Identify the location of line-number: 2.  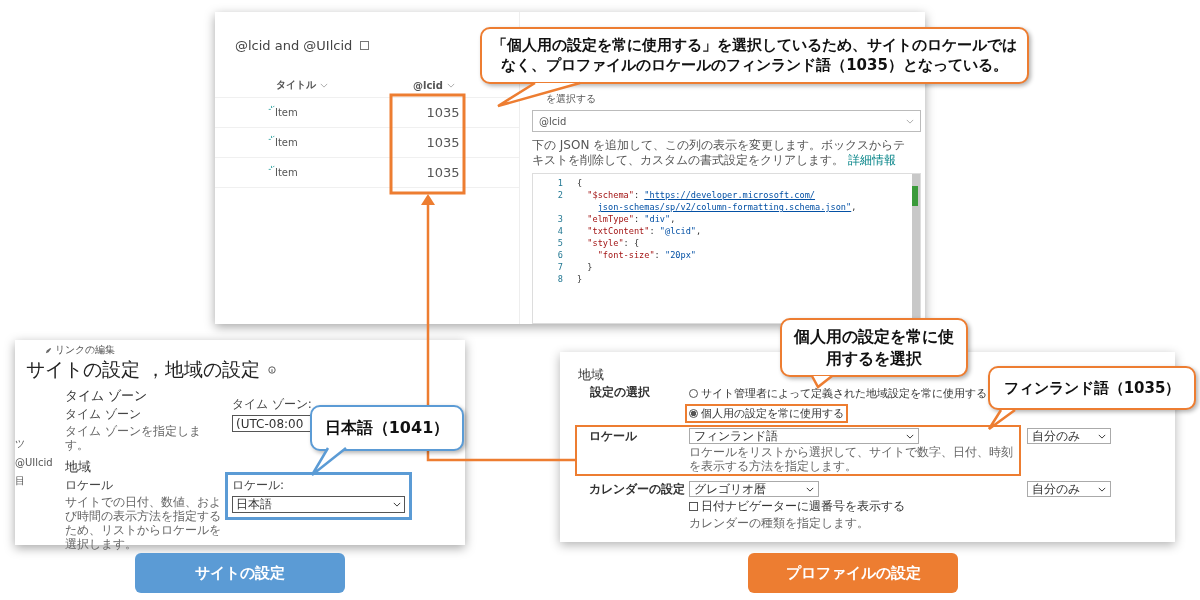
(560, 195).